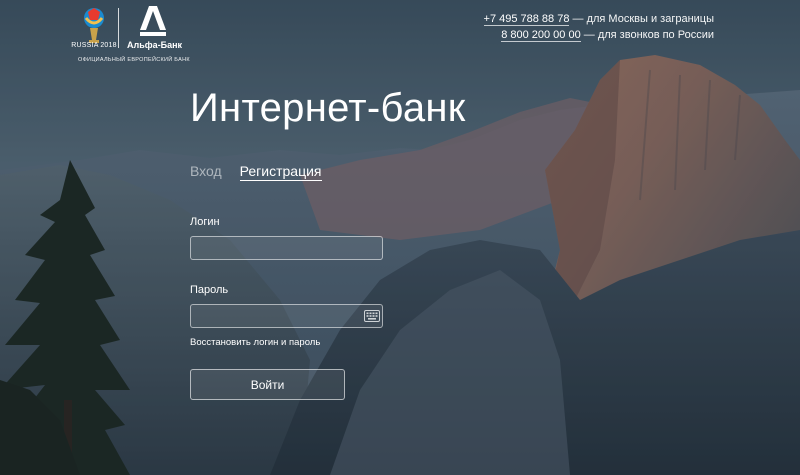  What do you see at coordinates (328, 108) in the screenshot?
I see `page-title: Интернет-банк` at bounding box center [328, 108].